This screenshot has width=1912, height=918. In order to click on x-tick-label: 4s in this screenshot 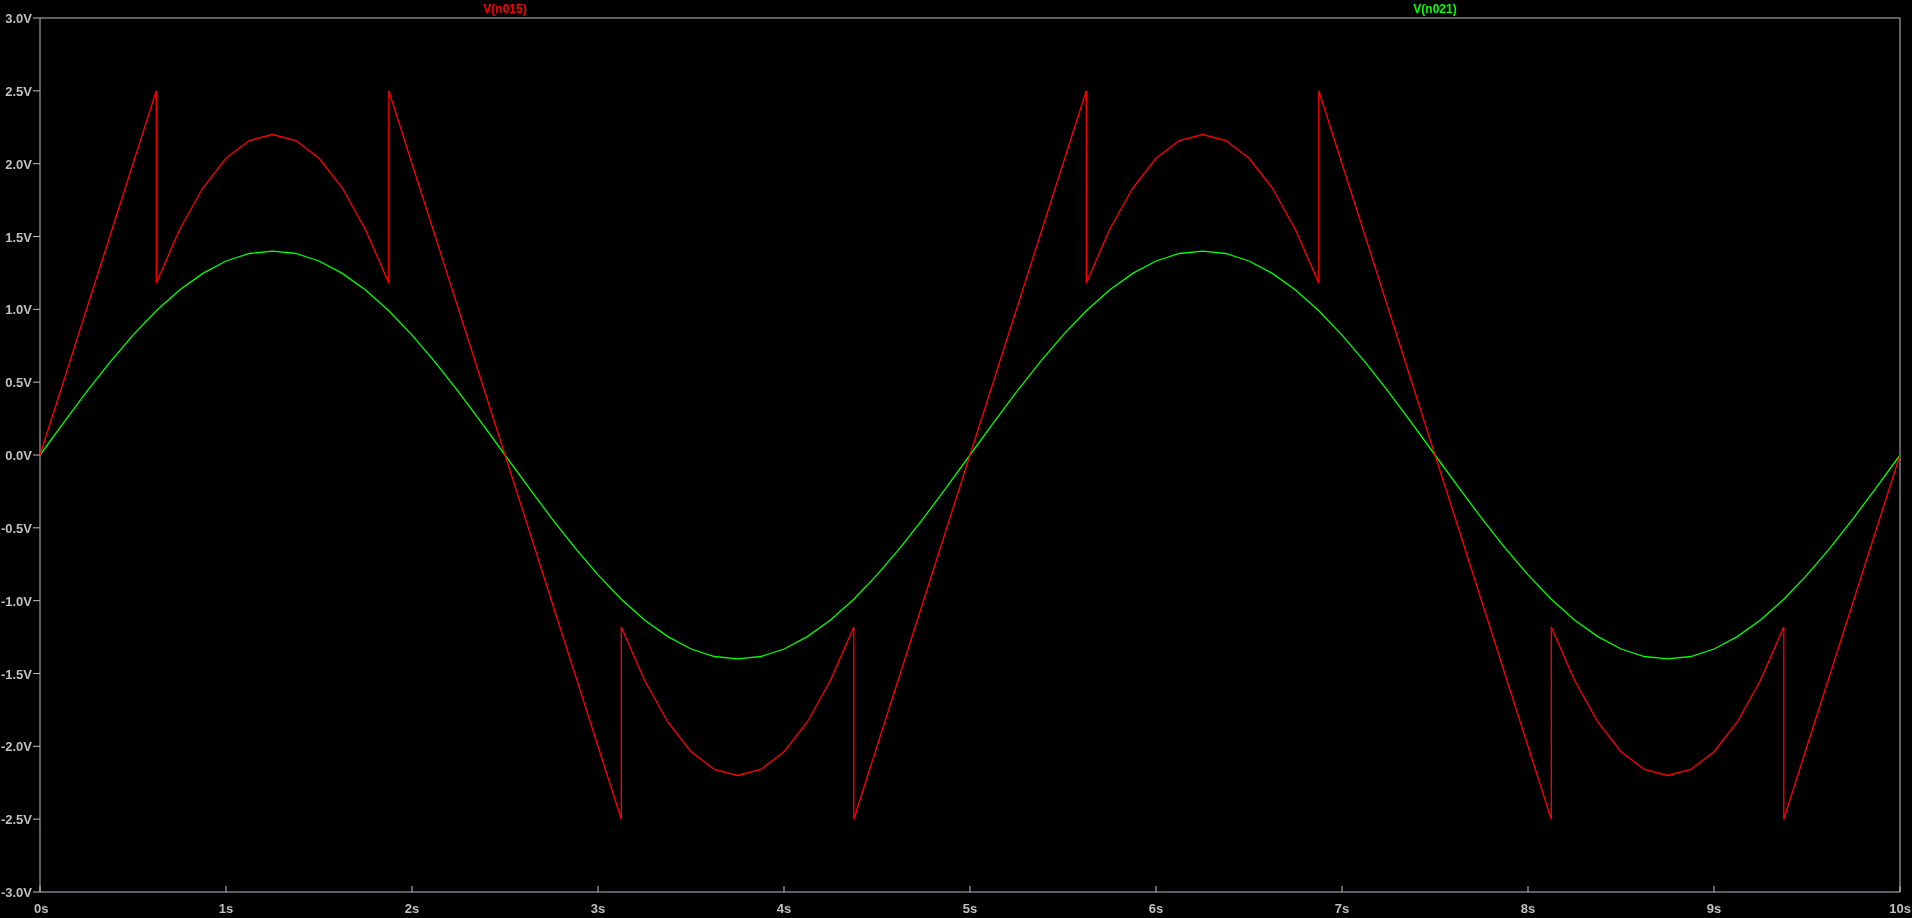, I will do `click(784, 908)`.